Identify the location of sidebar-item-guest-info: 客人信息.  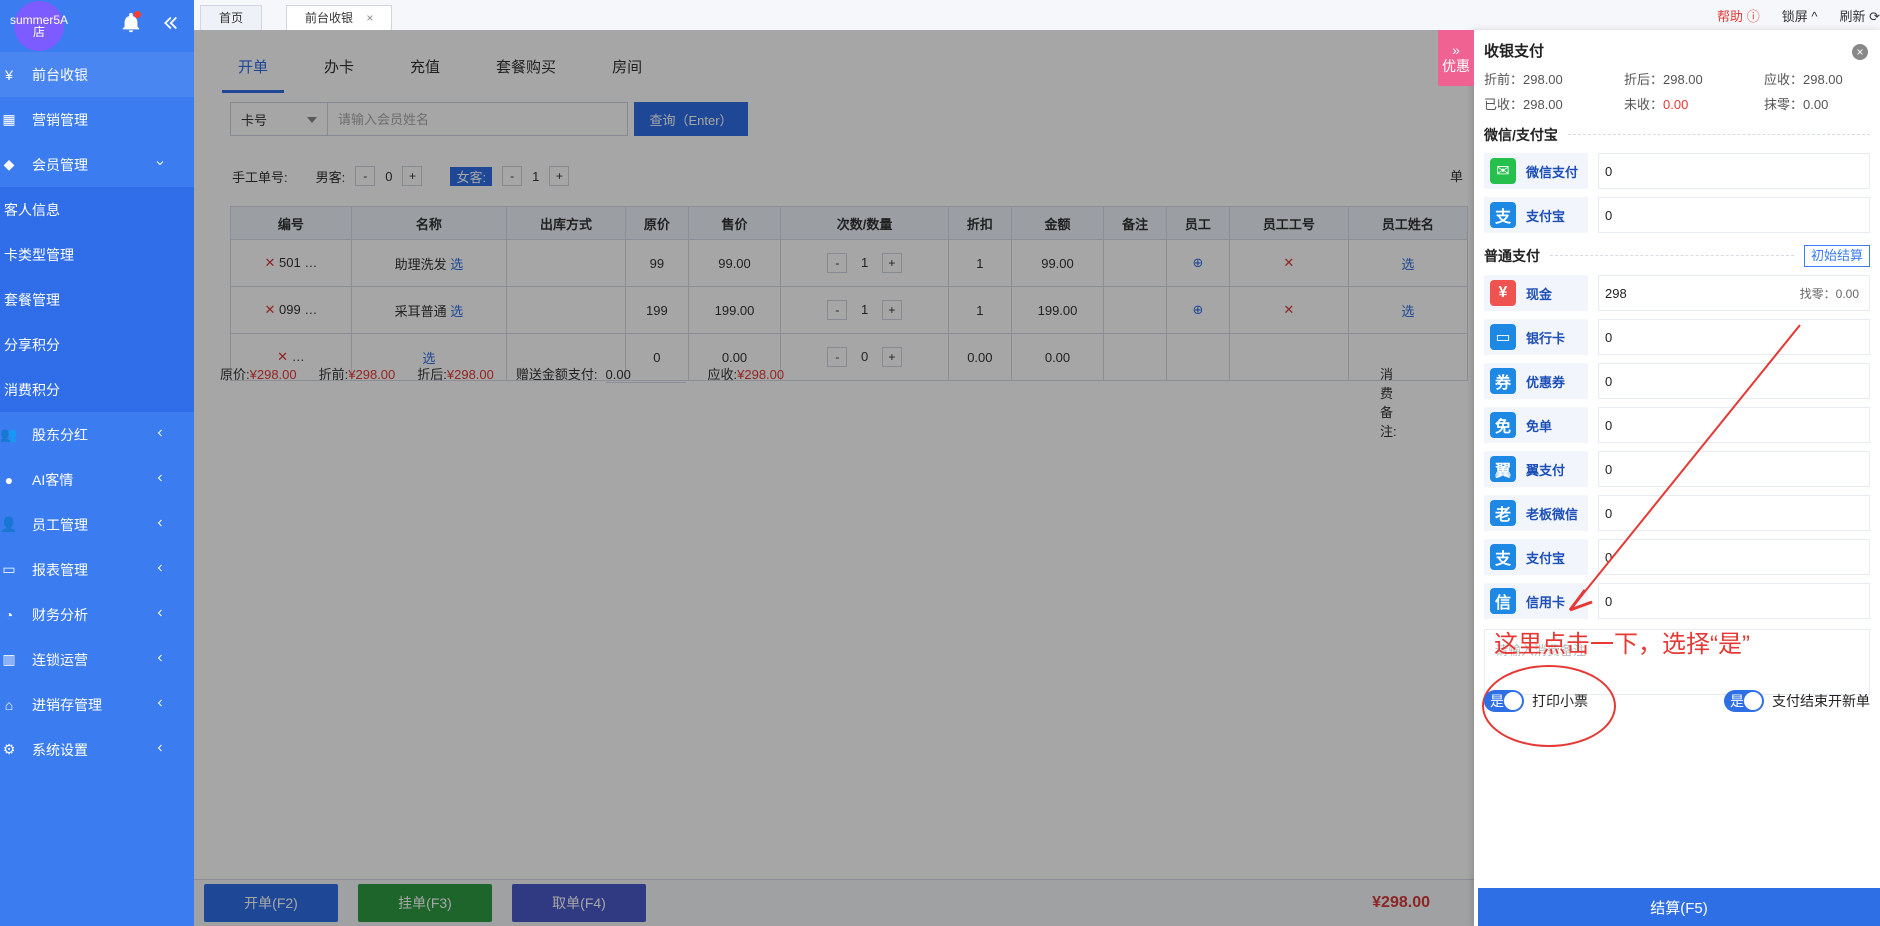
(97, 209).